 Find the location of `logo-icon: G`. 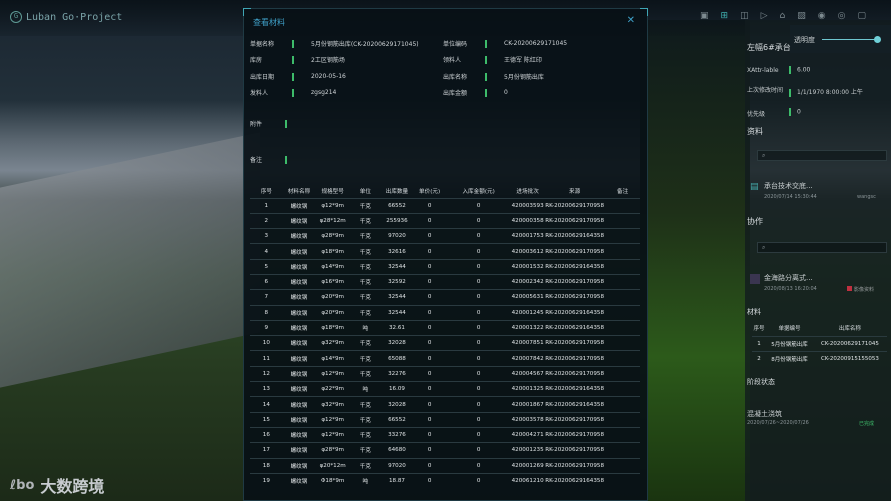

logo-icon: G is located at coordinates (16, 17).